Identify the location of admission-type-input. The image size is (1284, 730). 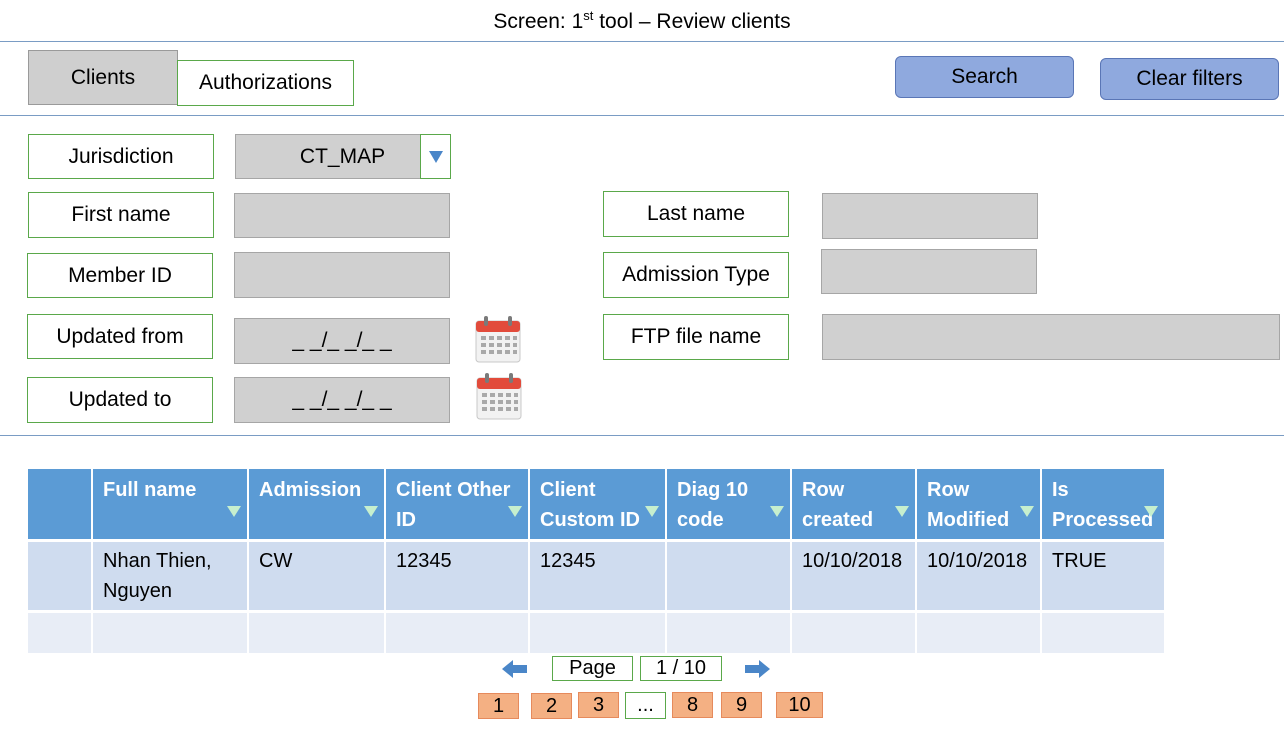
(929, 271).